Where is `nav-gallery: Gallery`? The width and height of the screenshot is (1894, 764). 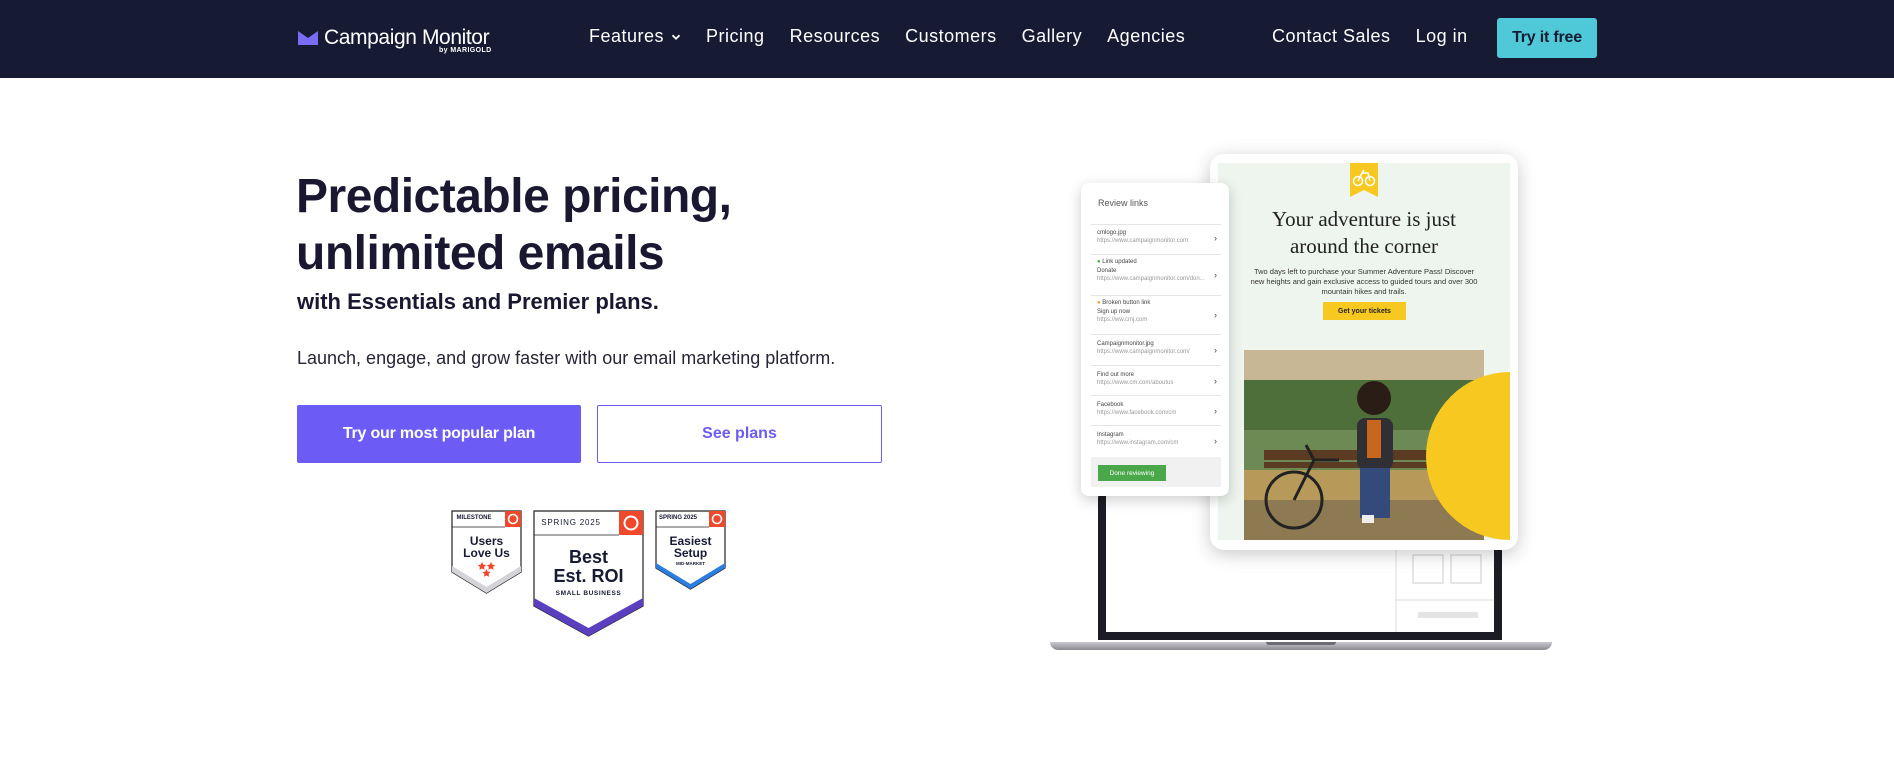 nav-gallery: Gallery is located at coordinates (1052, 36).